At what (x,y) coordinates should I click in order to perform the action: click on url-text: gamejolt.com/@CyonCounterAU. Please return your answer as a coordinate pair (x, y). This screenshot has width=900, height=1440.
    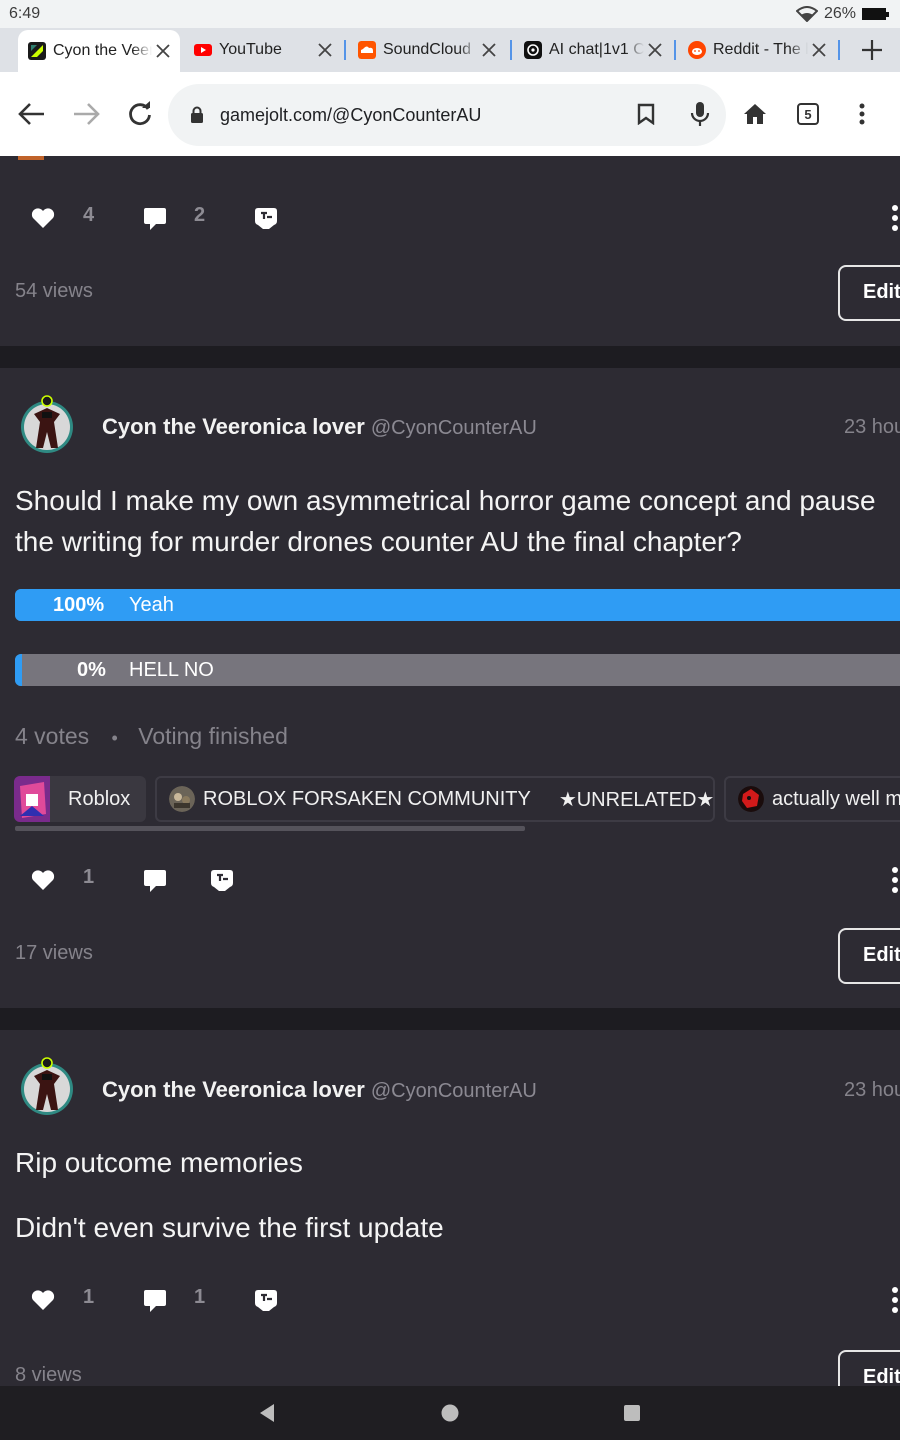
    Looking at the image, I should click on (351, 114).